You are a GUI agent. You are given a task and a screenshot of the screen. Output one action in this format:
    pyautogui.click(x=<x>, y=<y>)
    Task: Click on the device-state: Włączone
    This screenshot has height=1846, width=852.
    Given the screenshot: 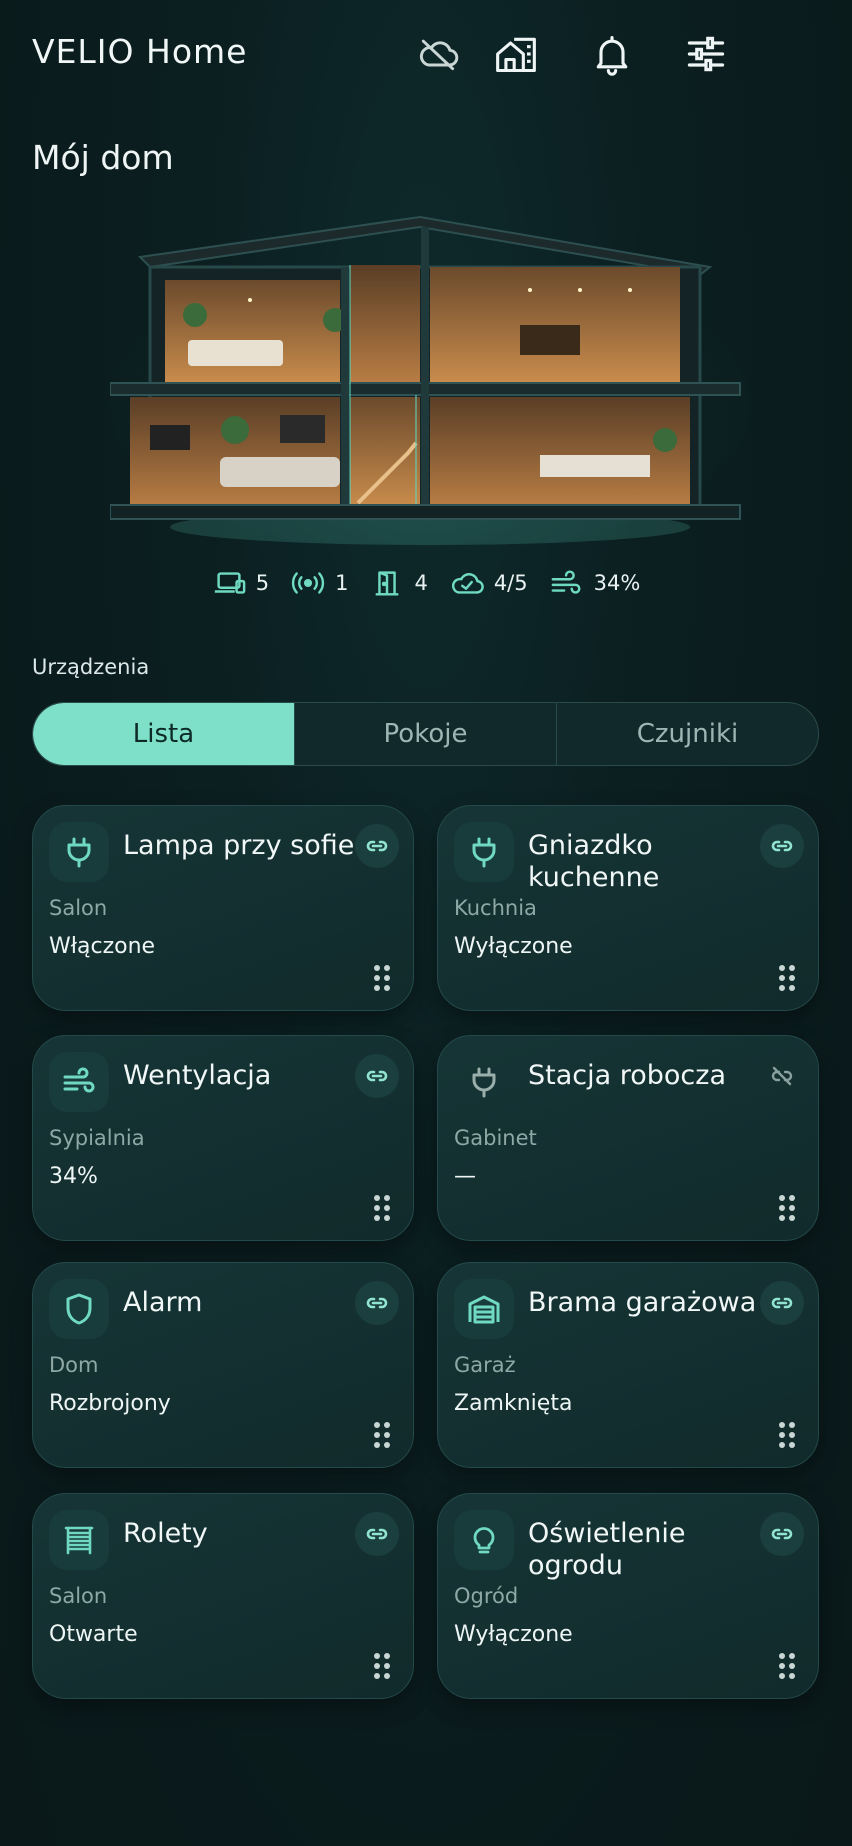 What is the action you would take?
    pyautogui.click(x=102, y=946)
    